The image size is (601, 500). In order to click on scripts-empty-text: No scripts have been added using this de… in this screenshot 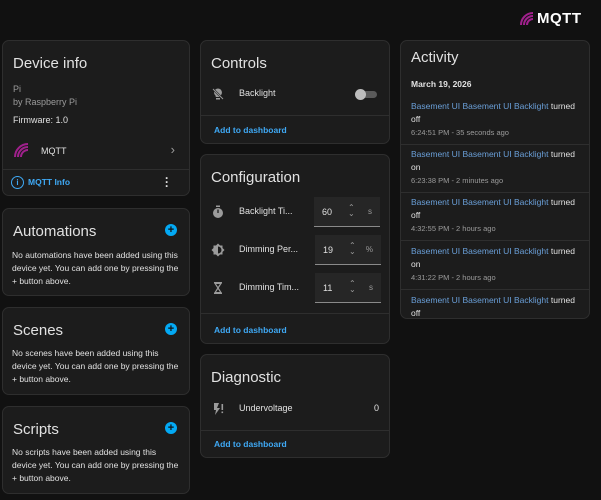, I will do `click(95, 465)`.